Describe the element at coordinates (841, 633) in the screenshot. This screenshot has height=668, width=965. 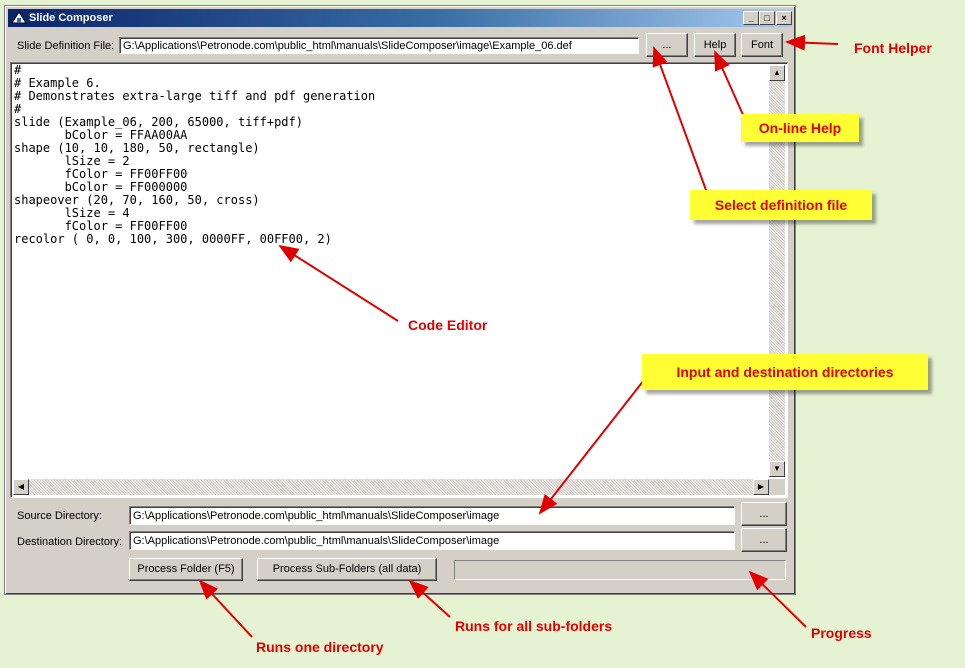
I see `progress-note: Progress` at that location.